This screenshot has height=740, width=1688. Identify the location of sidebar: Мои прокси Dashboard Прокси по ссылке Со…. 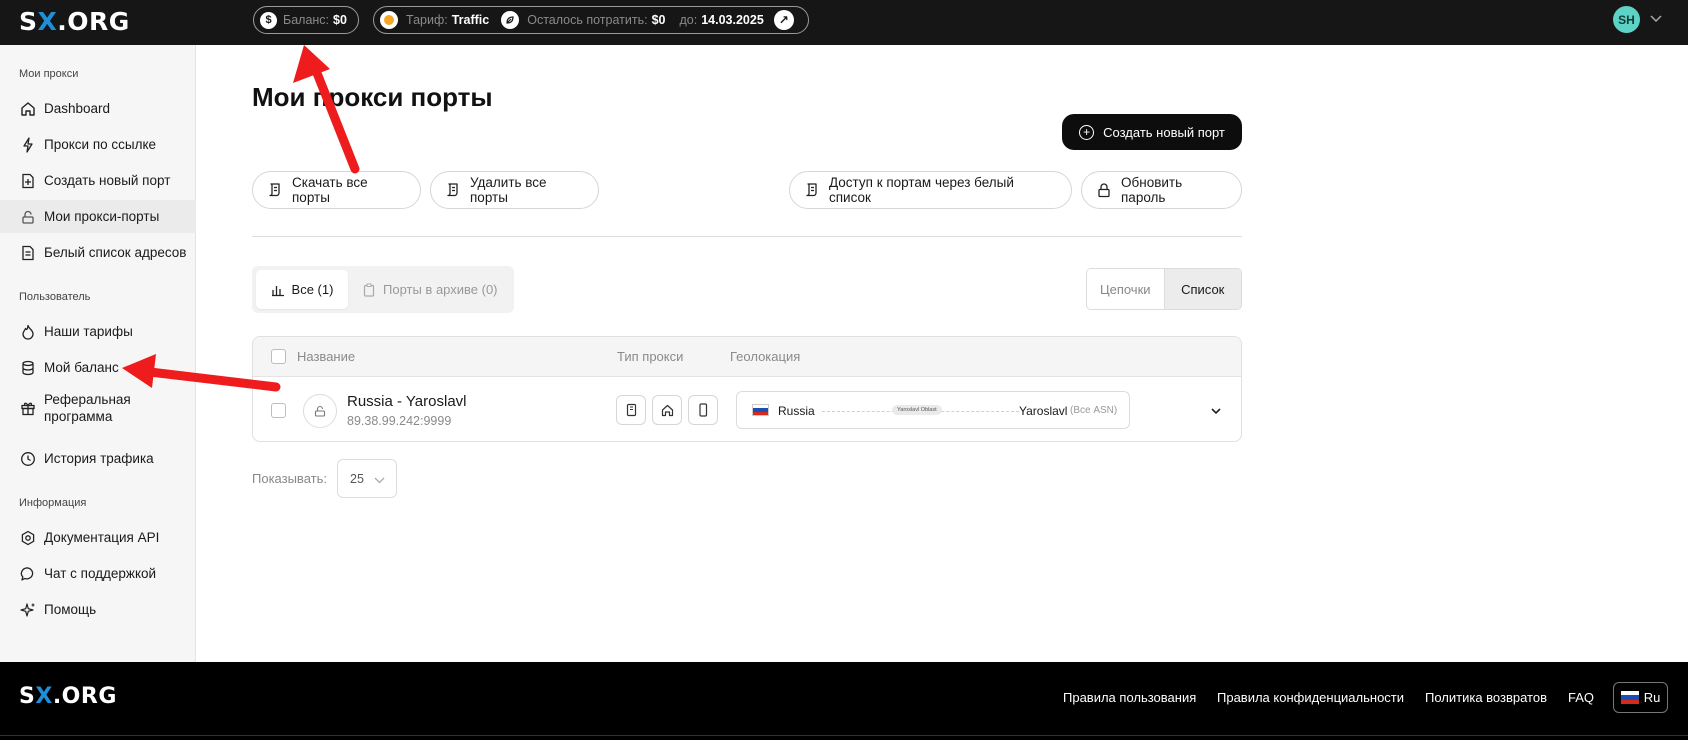
(98, 353).